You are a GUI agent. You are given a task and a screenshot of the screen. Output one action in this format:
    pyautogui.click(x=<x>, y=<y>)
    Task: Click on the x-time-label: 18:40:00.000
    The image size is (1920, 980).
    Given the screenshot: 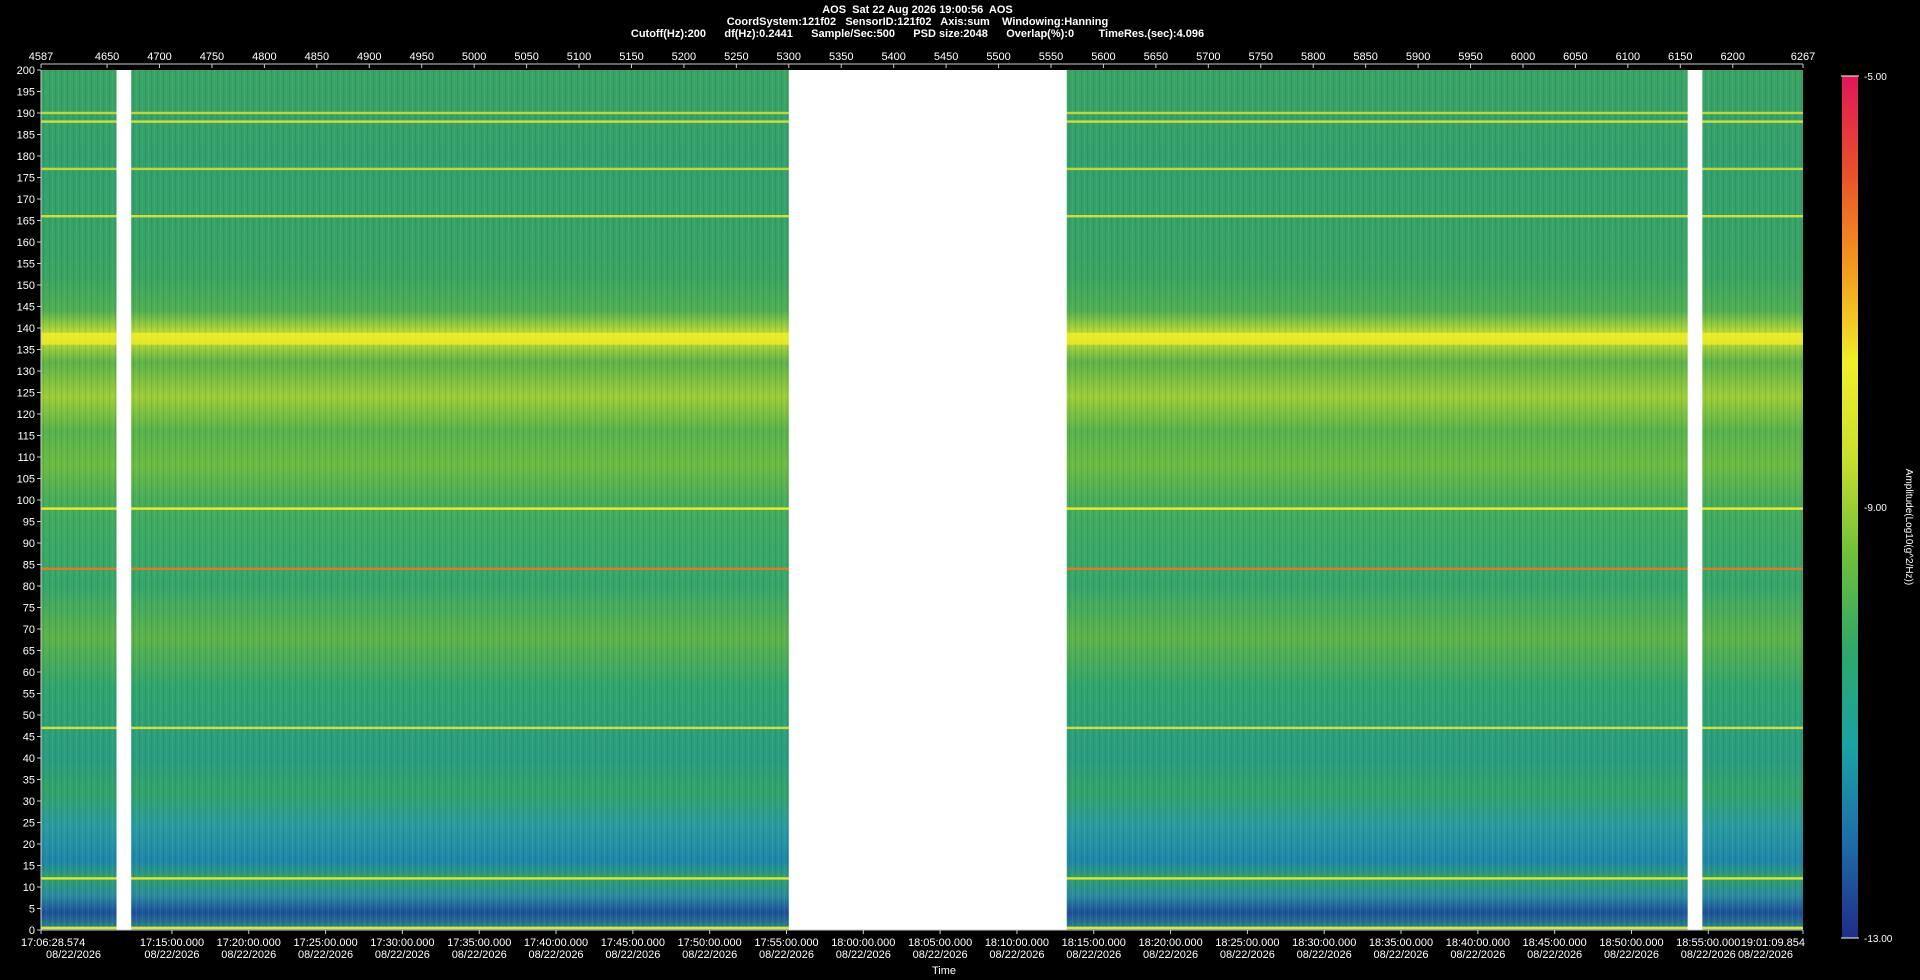 What is the action you would take?
    pyautogui.click(x=1478, y=943)
    